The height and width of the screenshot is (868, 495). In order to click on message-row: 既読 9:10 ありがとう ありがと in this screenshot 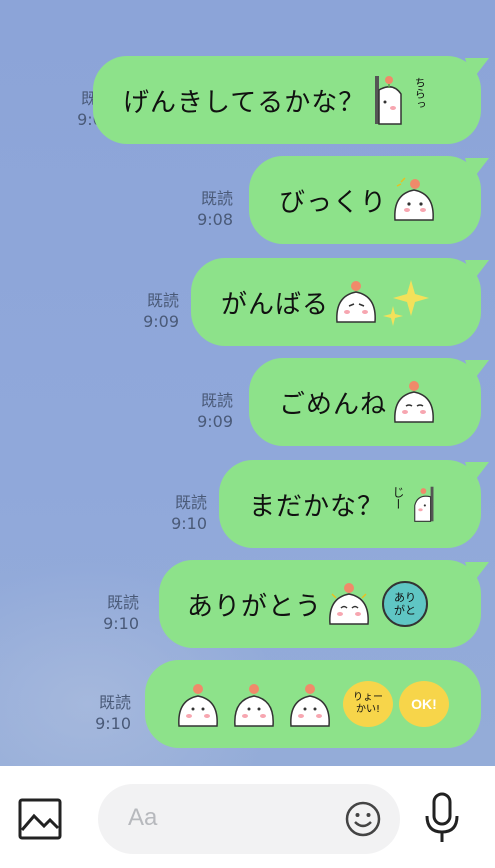, I will do `click(293, 604)`.